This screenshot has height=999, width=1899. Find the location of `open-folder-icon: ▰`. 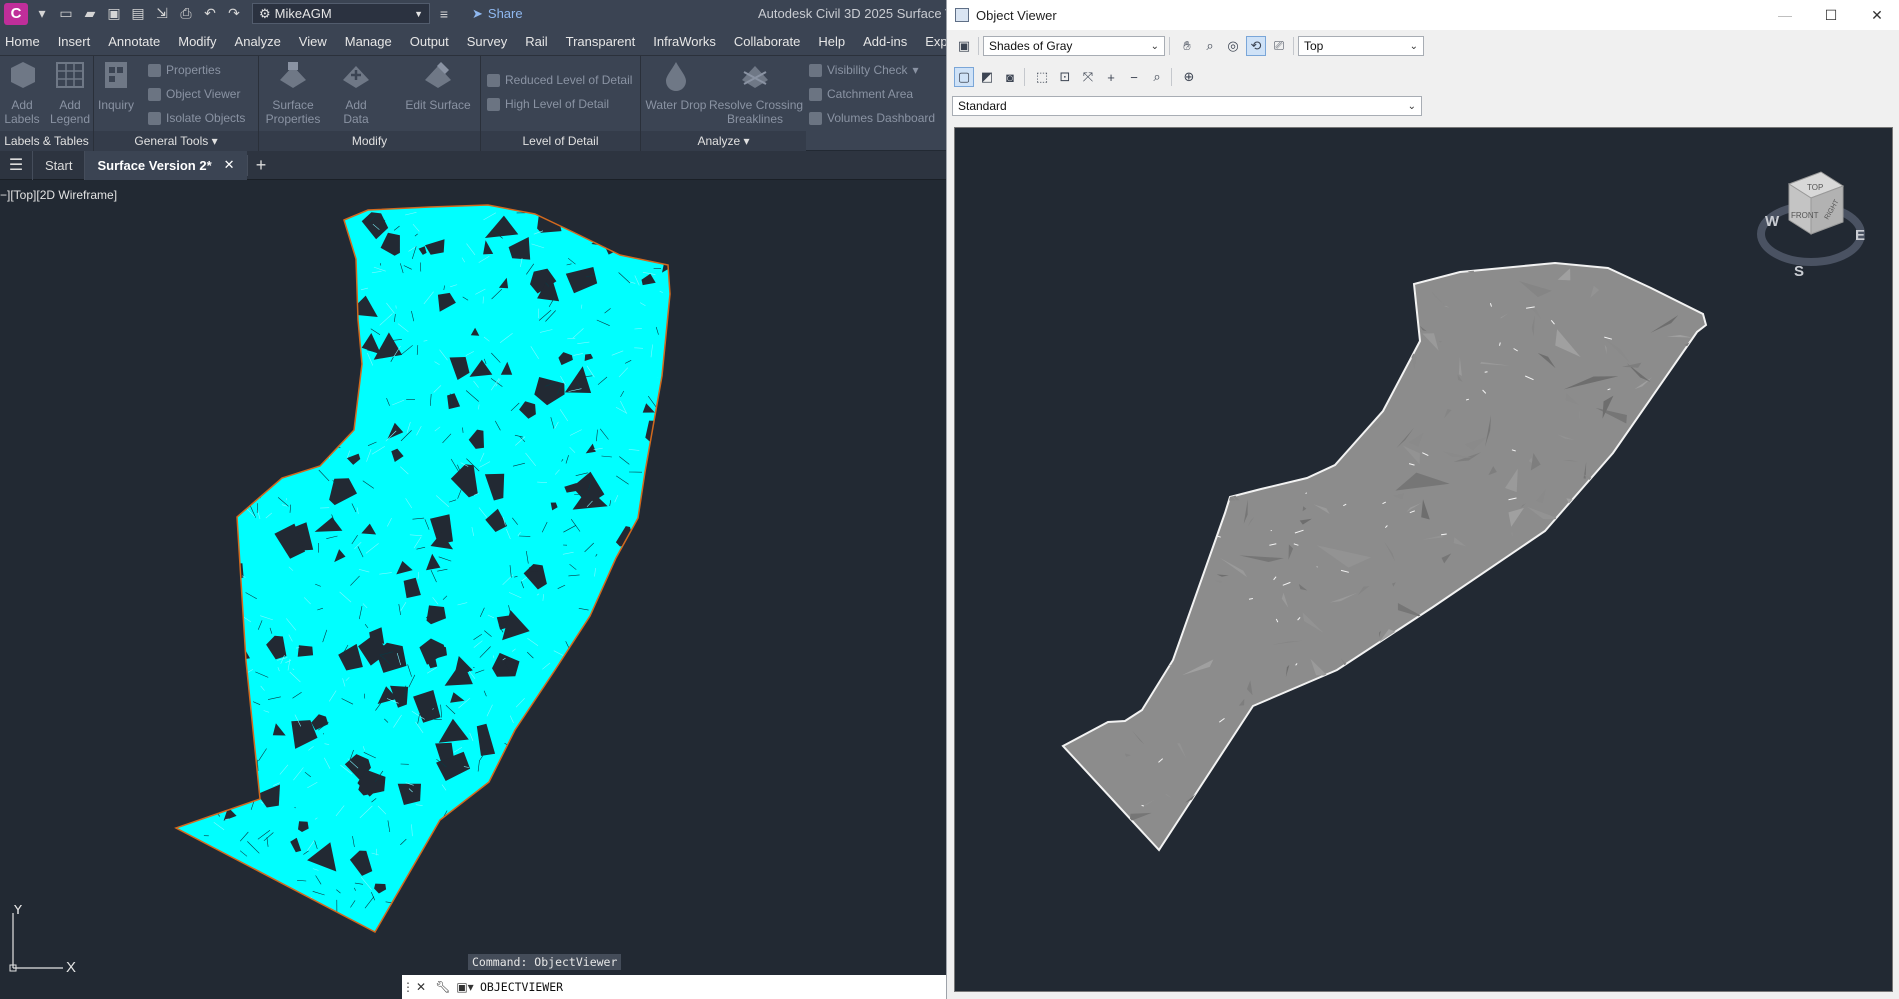

open-folder-icon: ▰ is located at coordinates (90, 14).